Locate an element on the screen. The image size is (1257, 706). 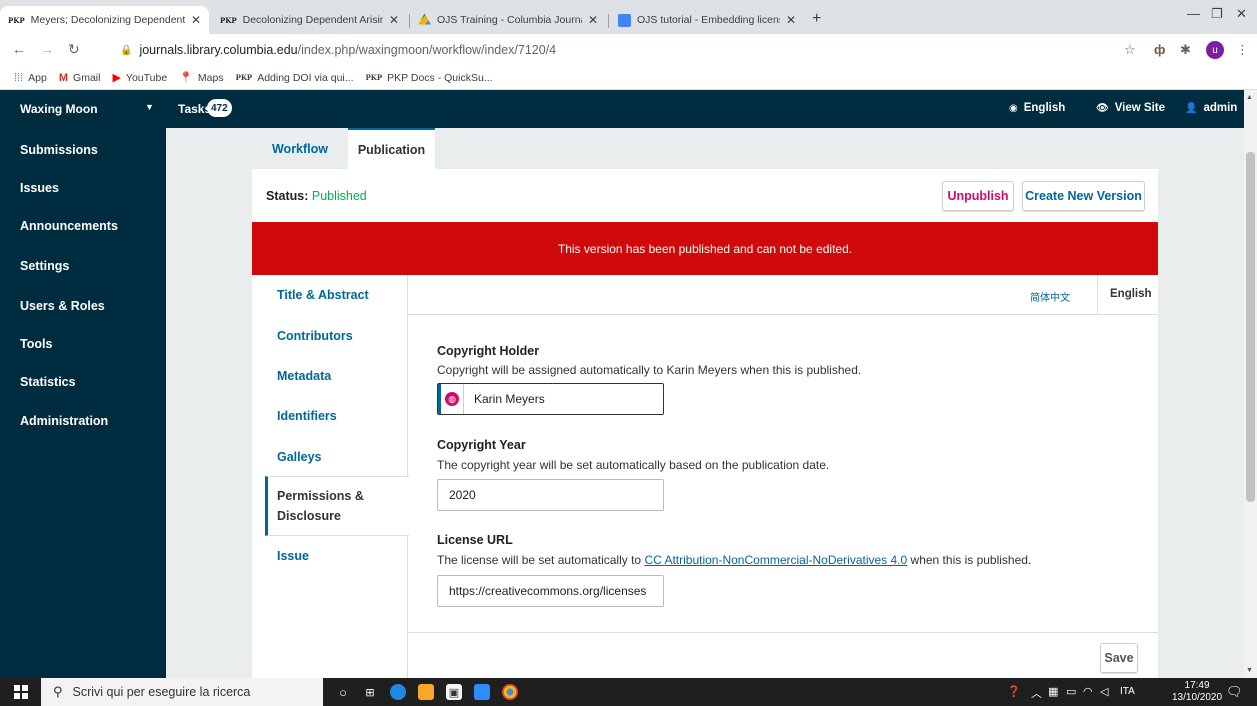
bookmark-apps: ⁞⁞⁞ App is located at coordinates (30, 78).